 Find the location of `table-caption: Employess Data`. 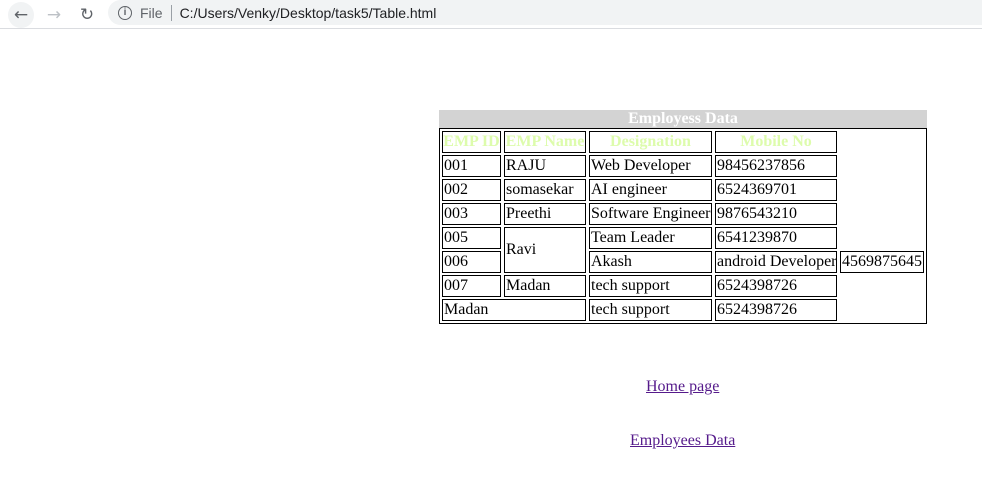

table-caption: Employess Data is located at coordinates (683, 119).